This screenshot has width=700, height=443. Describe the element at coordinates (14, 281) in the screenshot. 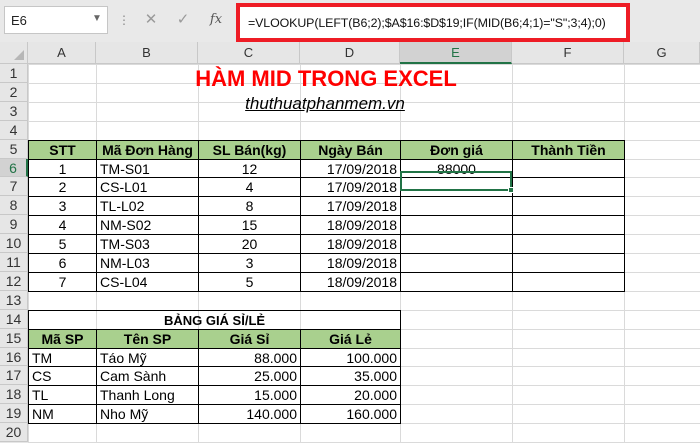

I see `row-header-12: 12` at that location.